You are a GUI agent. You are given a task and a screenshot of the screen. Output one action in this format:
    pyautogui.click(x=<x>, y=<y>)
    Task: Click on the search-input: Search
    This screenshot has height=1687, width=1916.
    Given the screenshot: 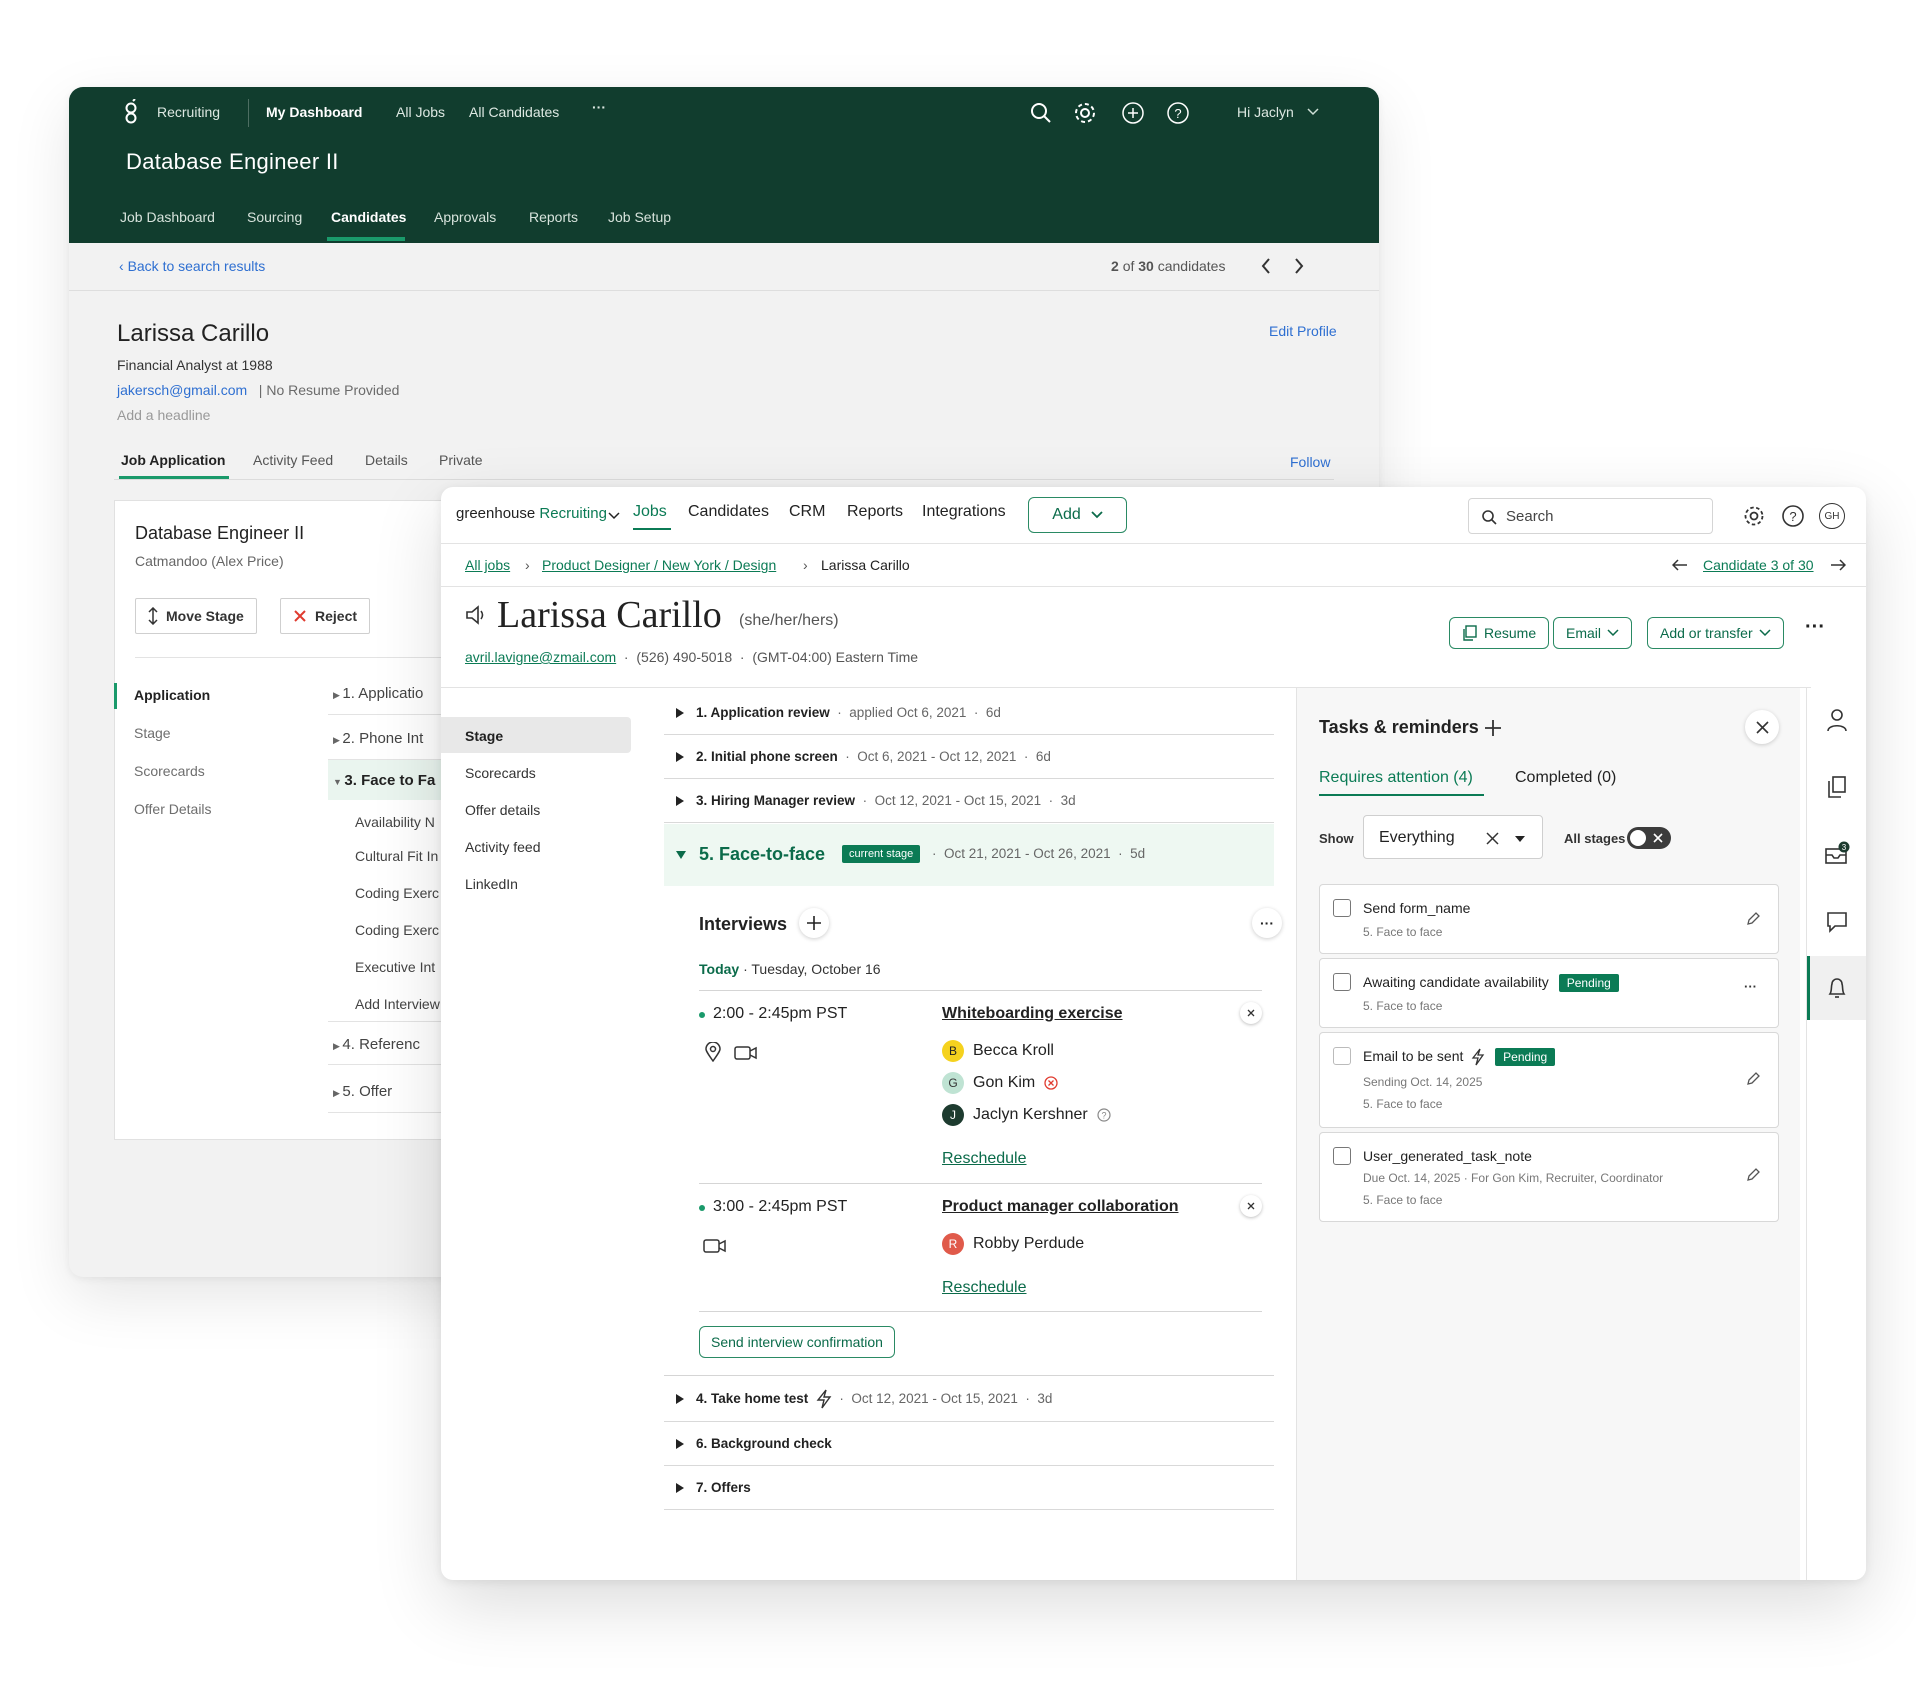 What is the action you would take?
    pyautogui.click(x=1590, y=516)
    